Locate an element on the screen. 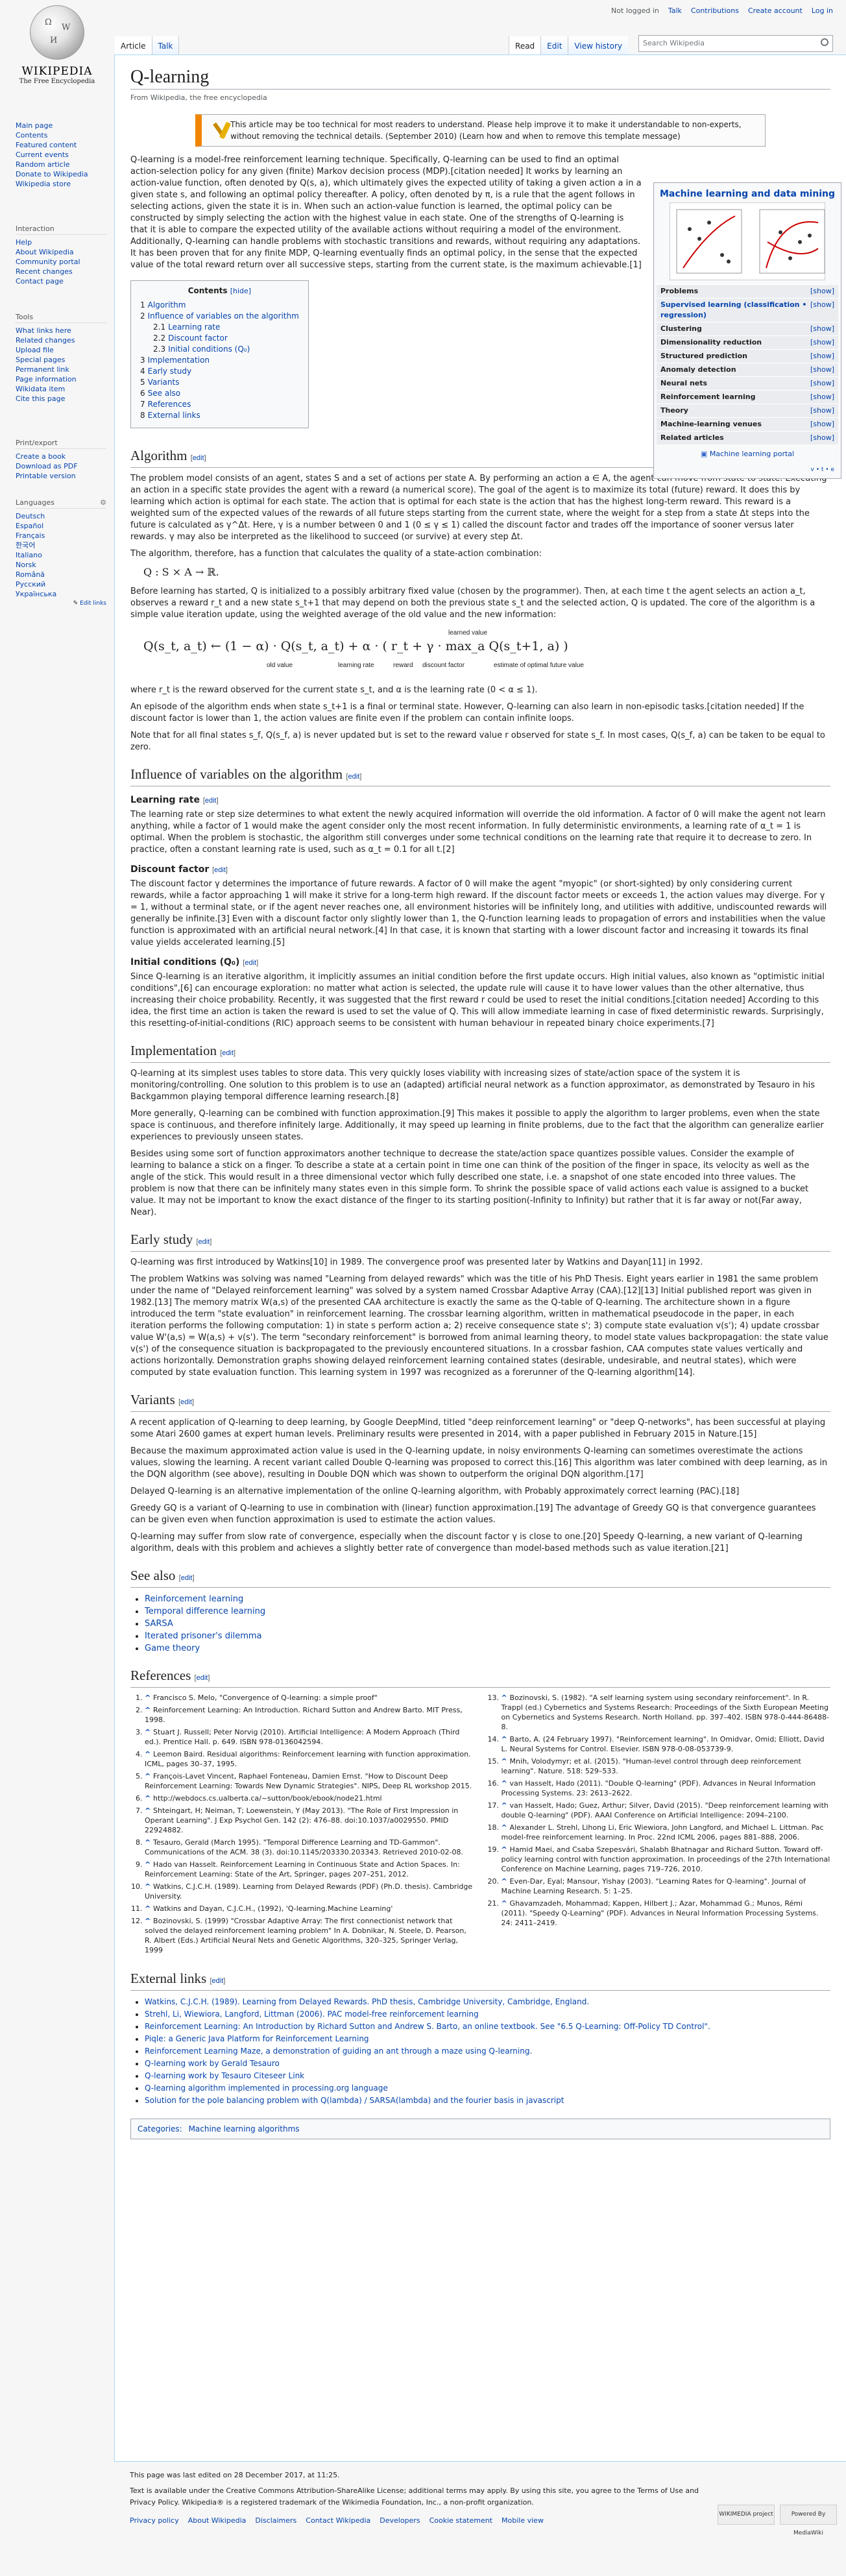  infobox-portal: ▣ Machine learning portal is located at coordinates (747, 454).